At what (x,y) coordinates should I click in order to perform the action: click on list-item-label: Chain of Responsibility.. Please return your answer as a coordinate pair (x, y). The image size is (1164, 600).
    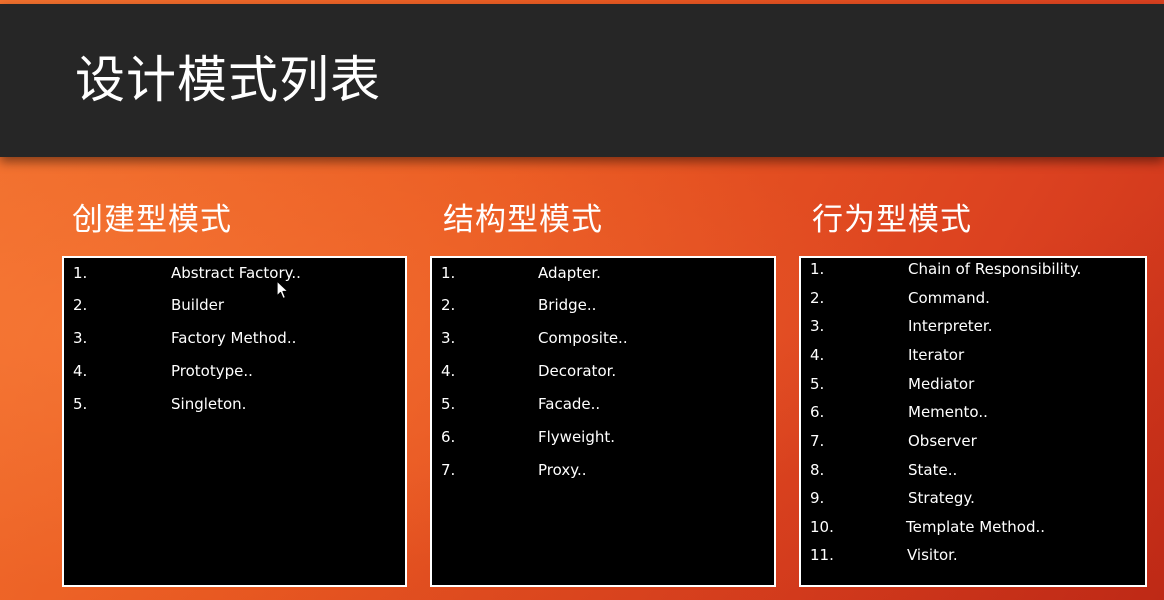
    Looking at the image, I should click on (995, 269).